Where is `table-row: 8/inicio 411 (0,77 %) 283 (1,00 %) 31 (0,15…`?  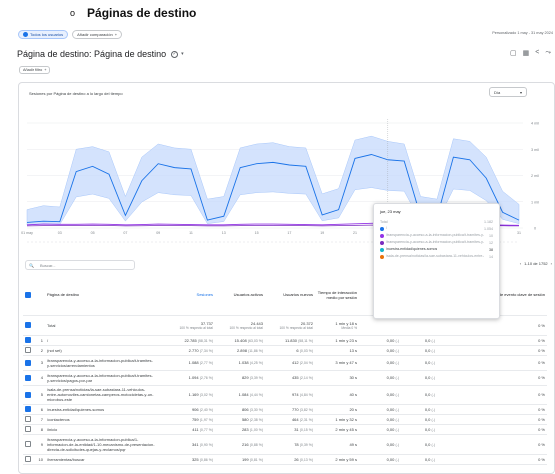 table-row: 8/inicio 411 (0,77 %) 283 (1,00 %) 31 (0,15… is located at coordinates (285, 429).